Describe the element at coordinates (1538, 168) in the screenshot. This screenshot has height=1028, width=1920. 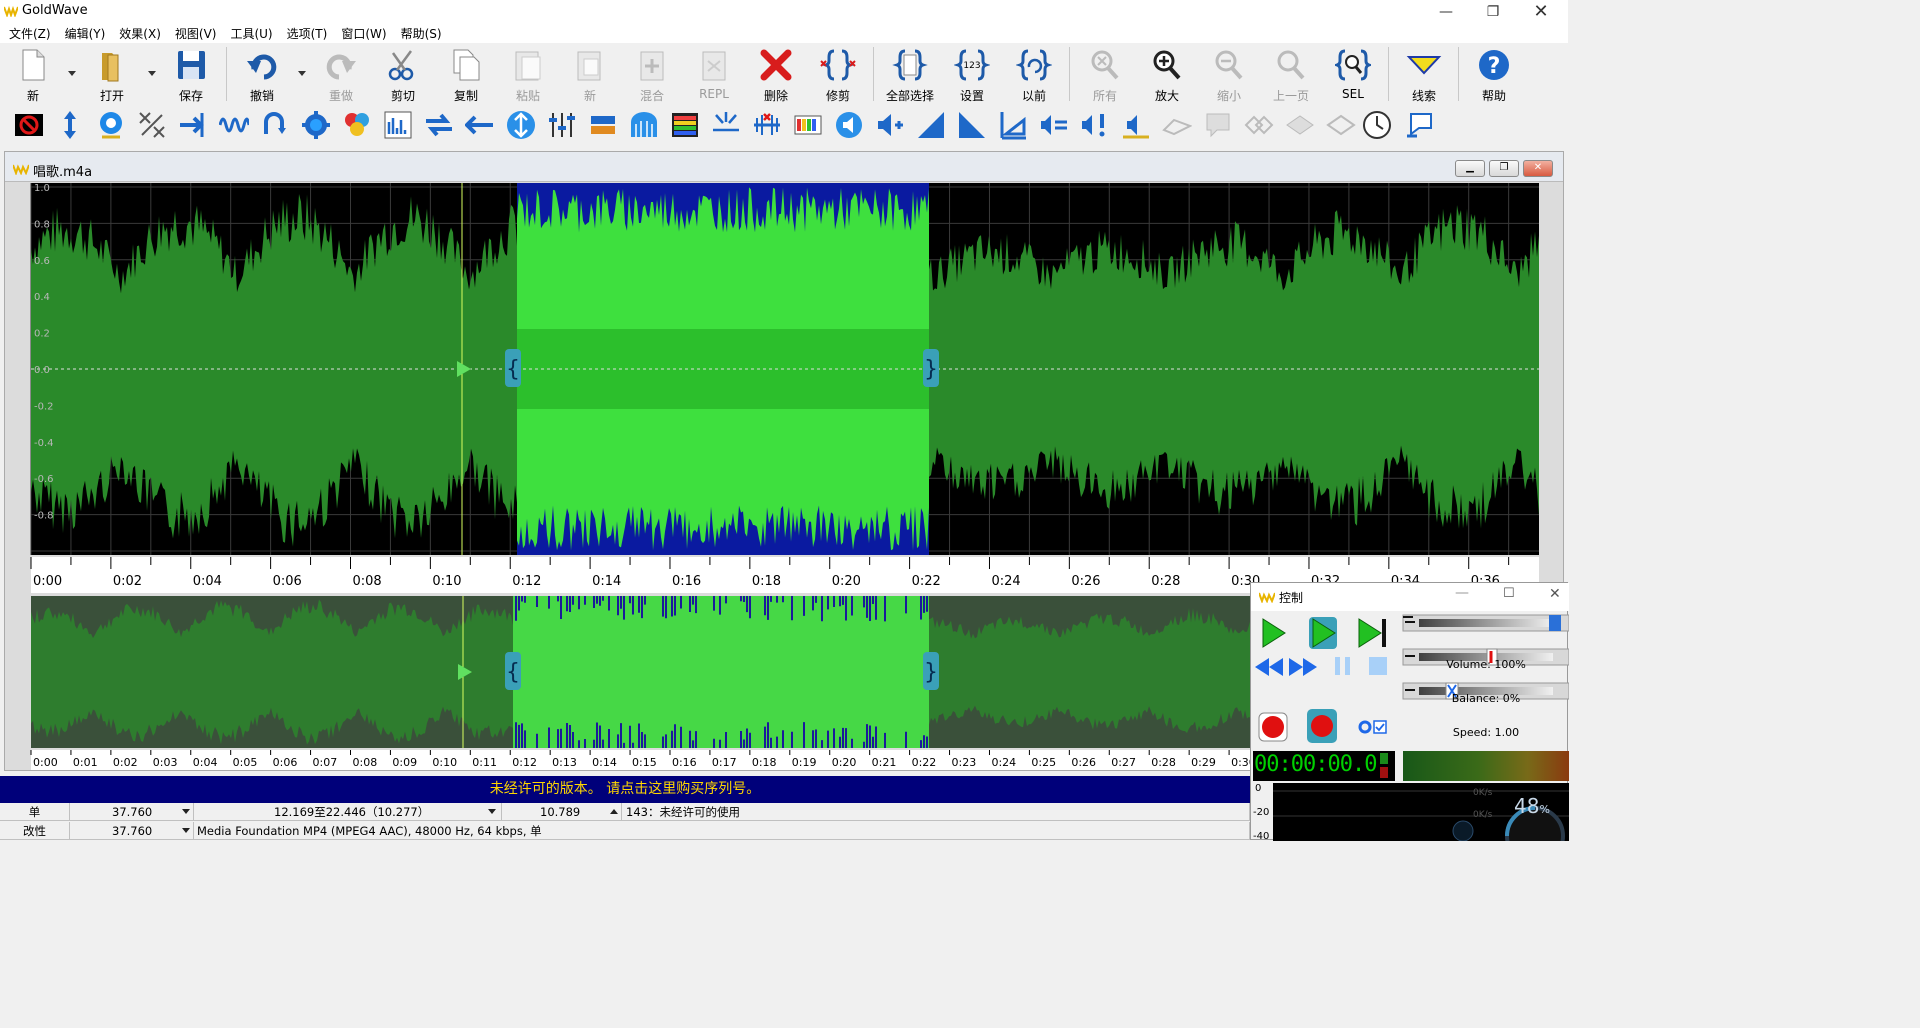
I see `wave-close-button: ✕` at that location.